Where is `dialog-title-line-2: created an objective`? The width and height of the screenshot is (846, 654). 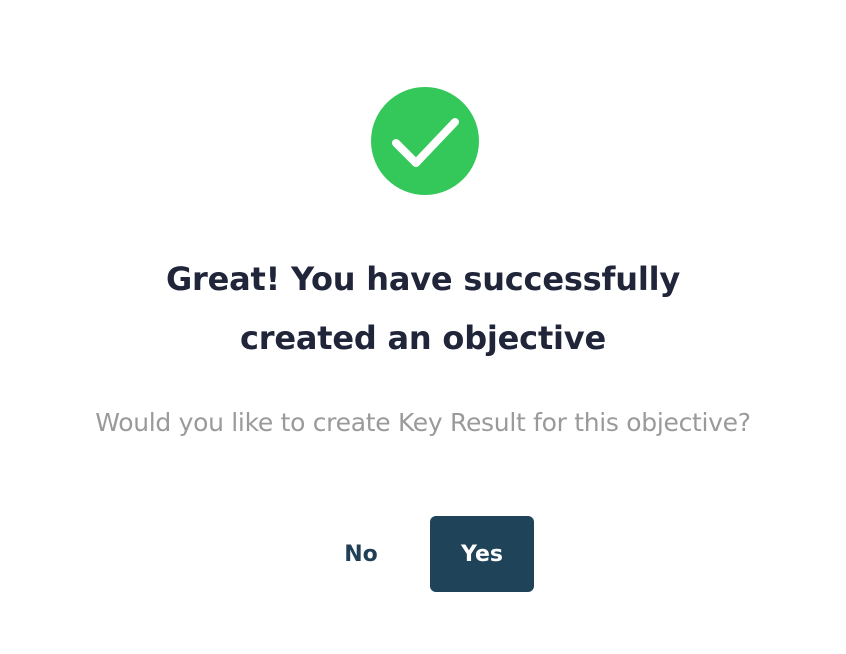 dialog-title-line-2: created an objective is located at coordinates (423, 338).